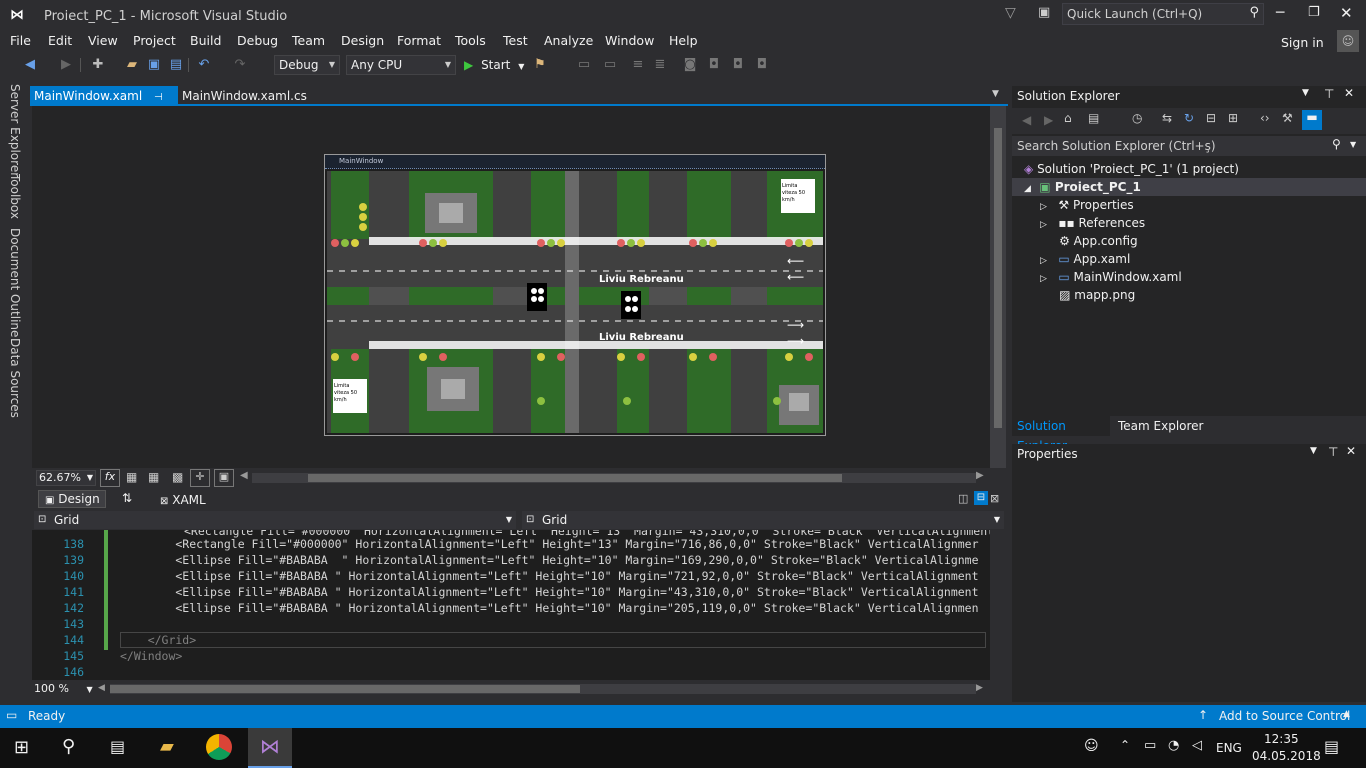 The image size is (1366, 768). I want to click on panel-dropdown-icon: ▼, so click(1313, 451).